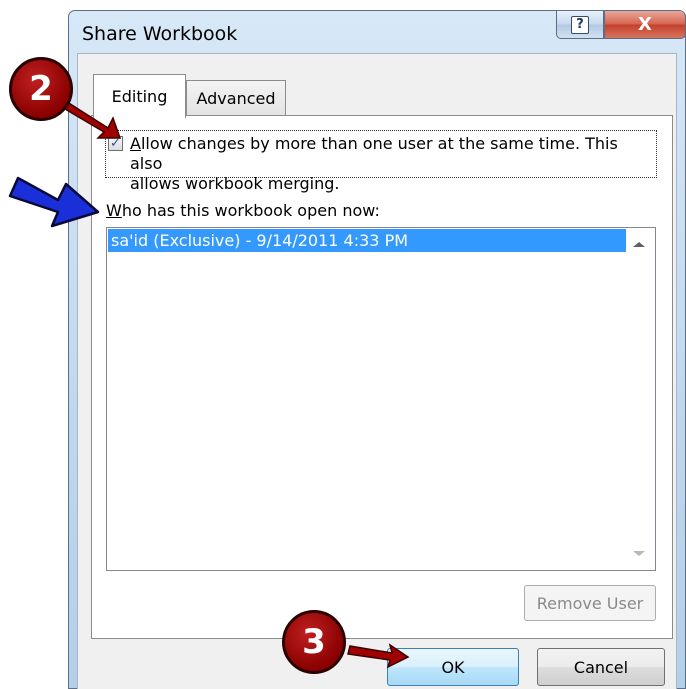  I want to click on help-icon: ?, so click(580, 24).